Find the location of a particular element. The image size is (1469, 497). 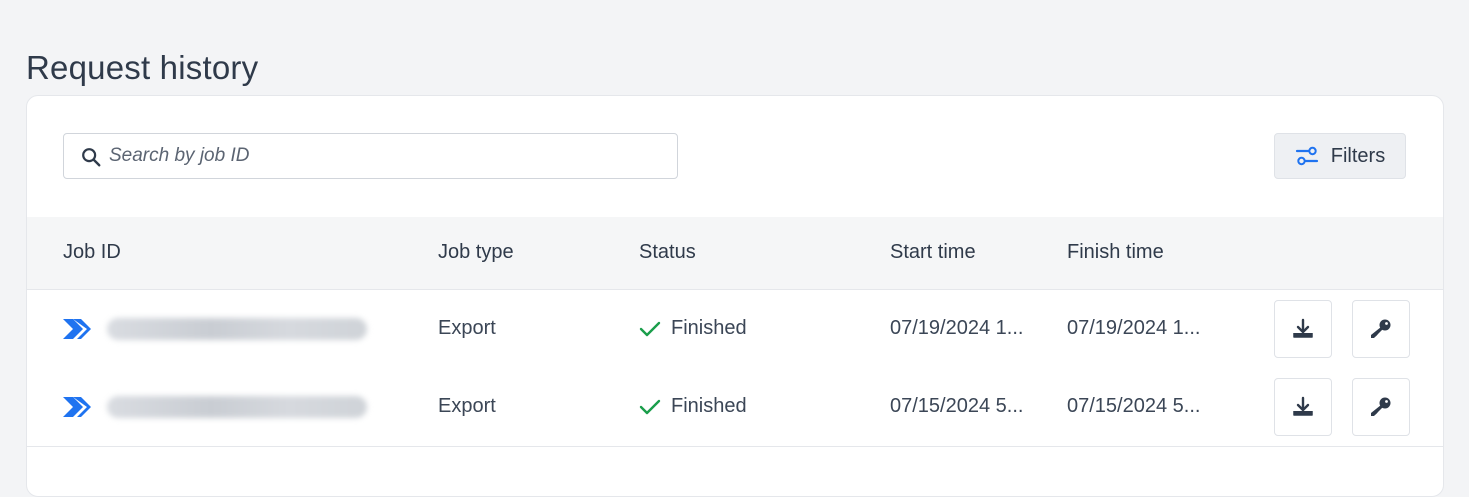

filters-label: Filters is located at coordinates (1358, 155).